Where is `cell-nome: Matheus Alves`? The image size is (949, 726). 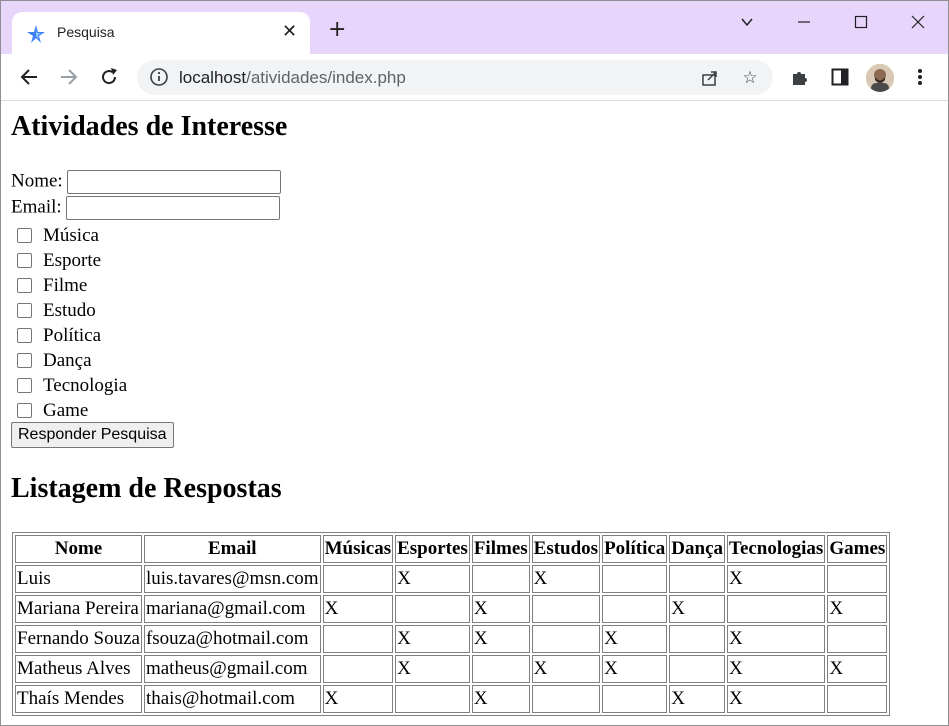
cell-nome: Matheus Alves is located at coordinates (78, 669).